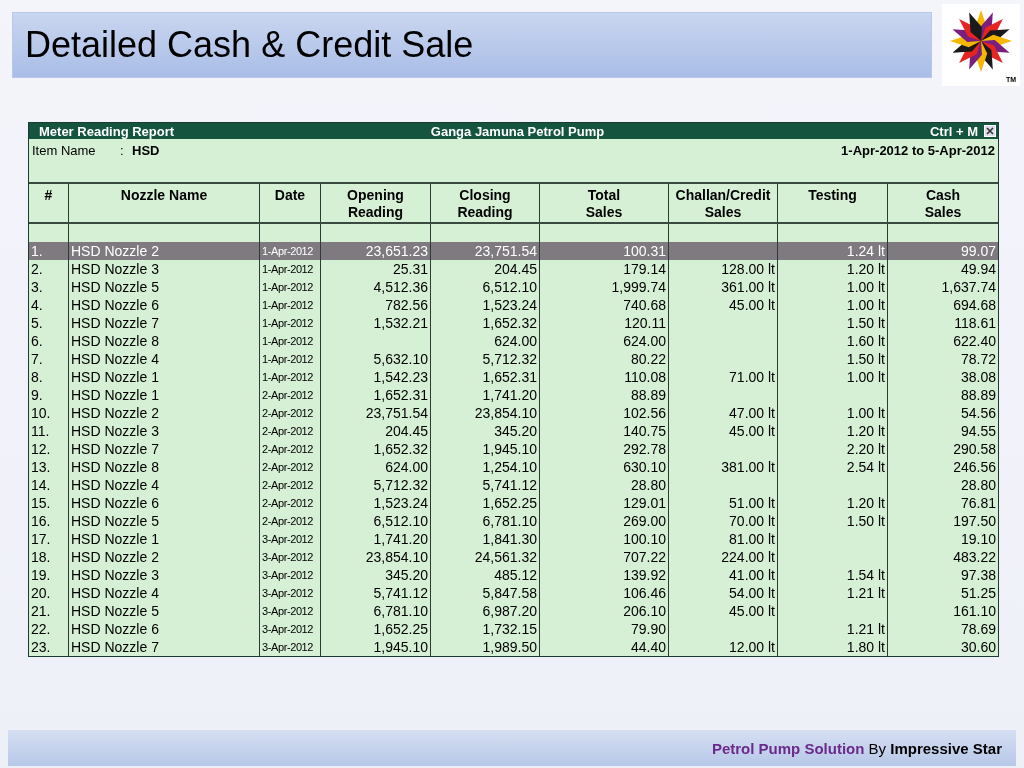 This screenshot has width=1024, height=768. I want to click on table-cell-text: 630.10, so click(644, 467).